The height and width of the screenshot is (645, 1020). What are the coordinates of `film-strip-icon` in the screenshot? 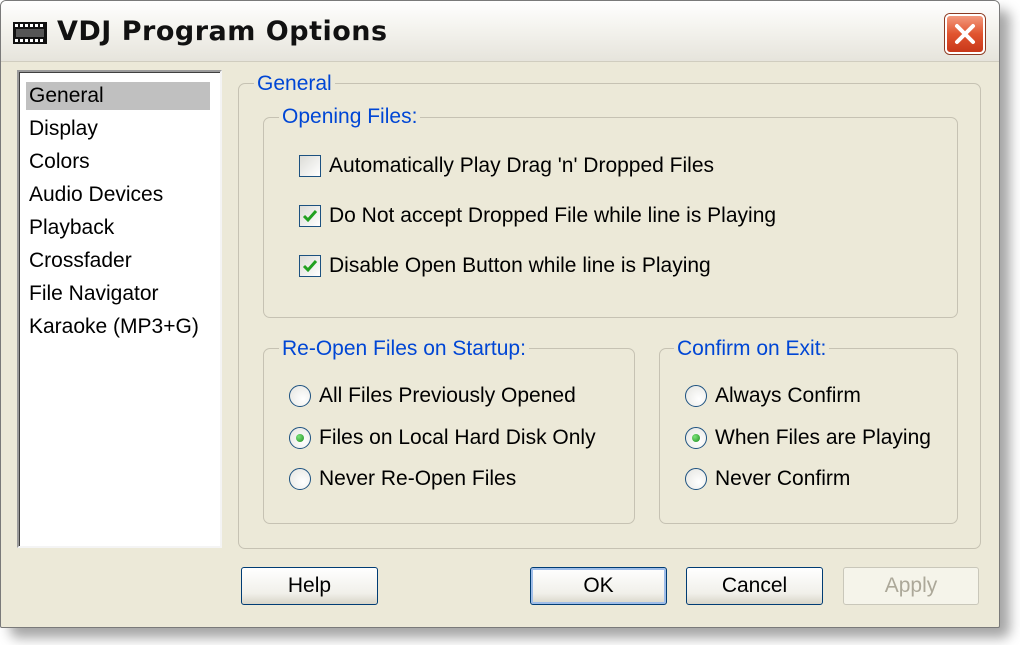 It's located at (30, 33).